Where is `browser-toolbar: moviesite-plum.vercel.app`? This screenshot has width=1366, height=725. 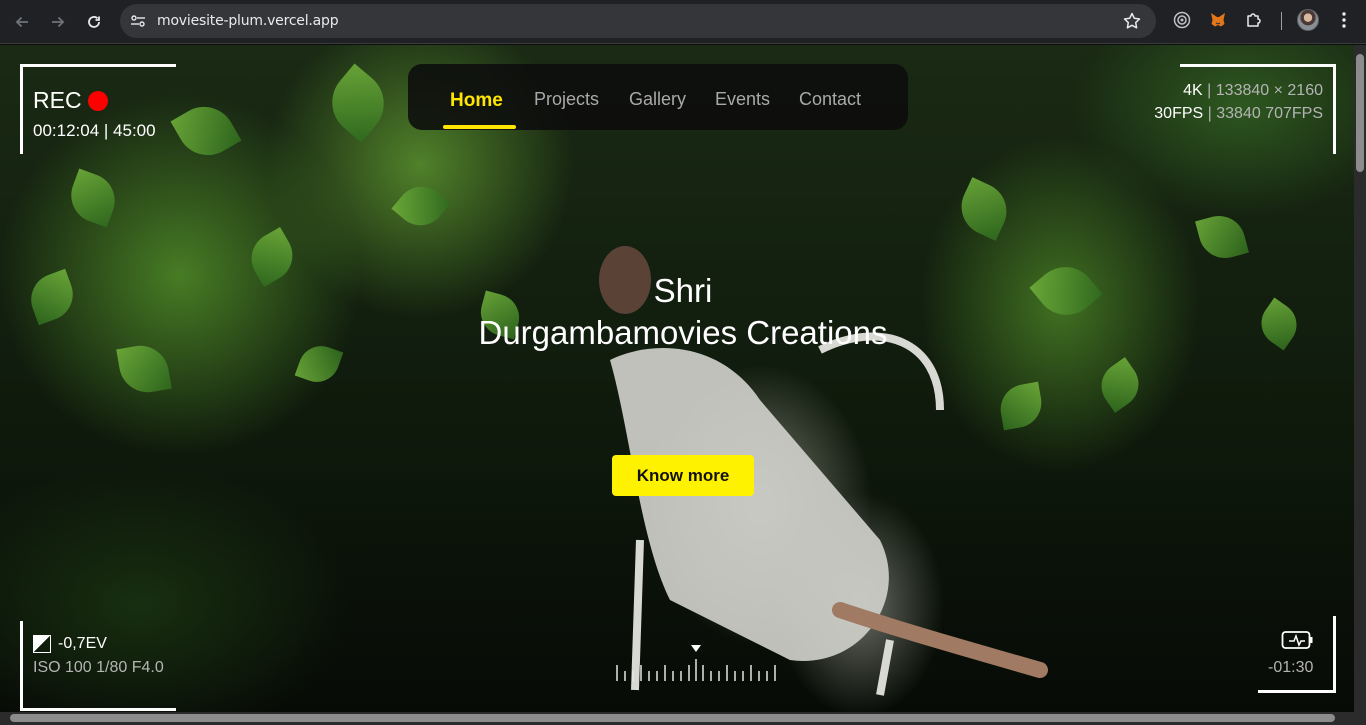
browser-toolbar: moviesite-plum.vercel.app is located at coordinates (683, 22).